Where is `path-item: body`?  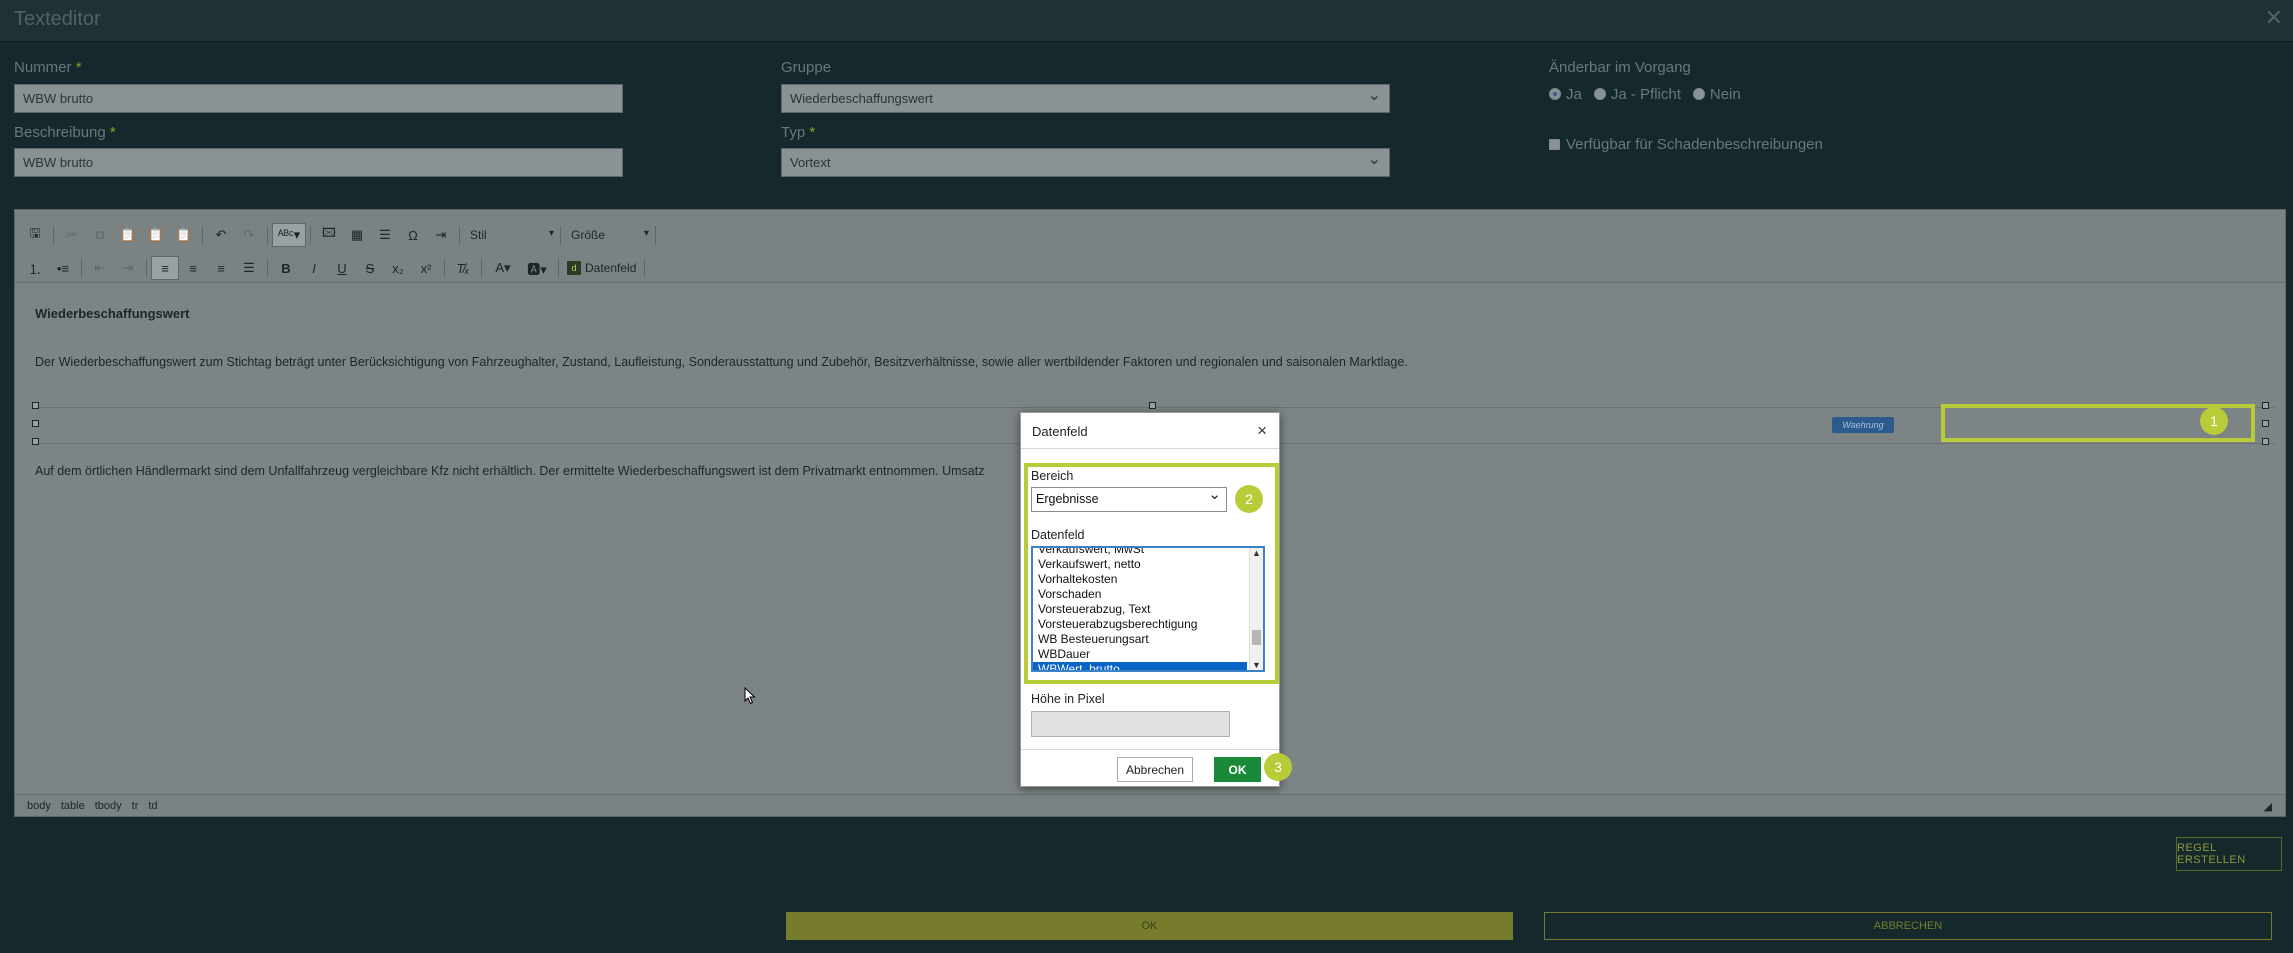
path-item: body is located at coordinates (39, 806).